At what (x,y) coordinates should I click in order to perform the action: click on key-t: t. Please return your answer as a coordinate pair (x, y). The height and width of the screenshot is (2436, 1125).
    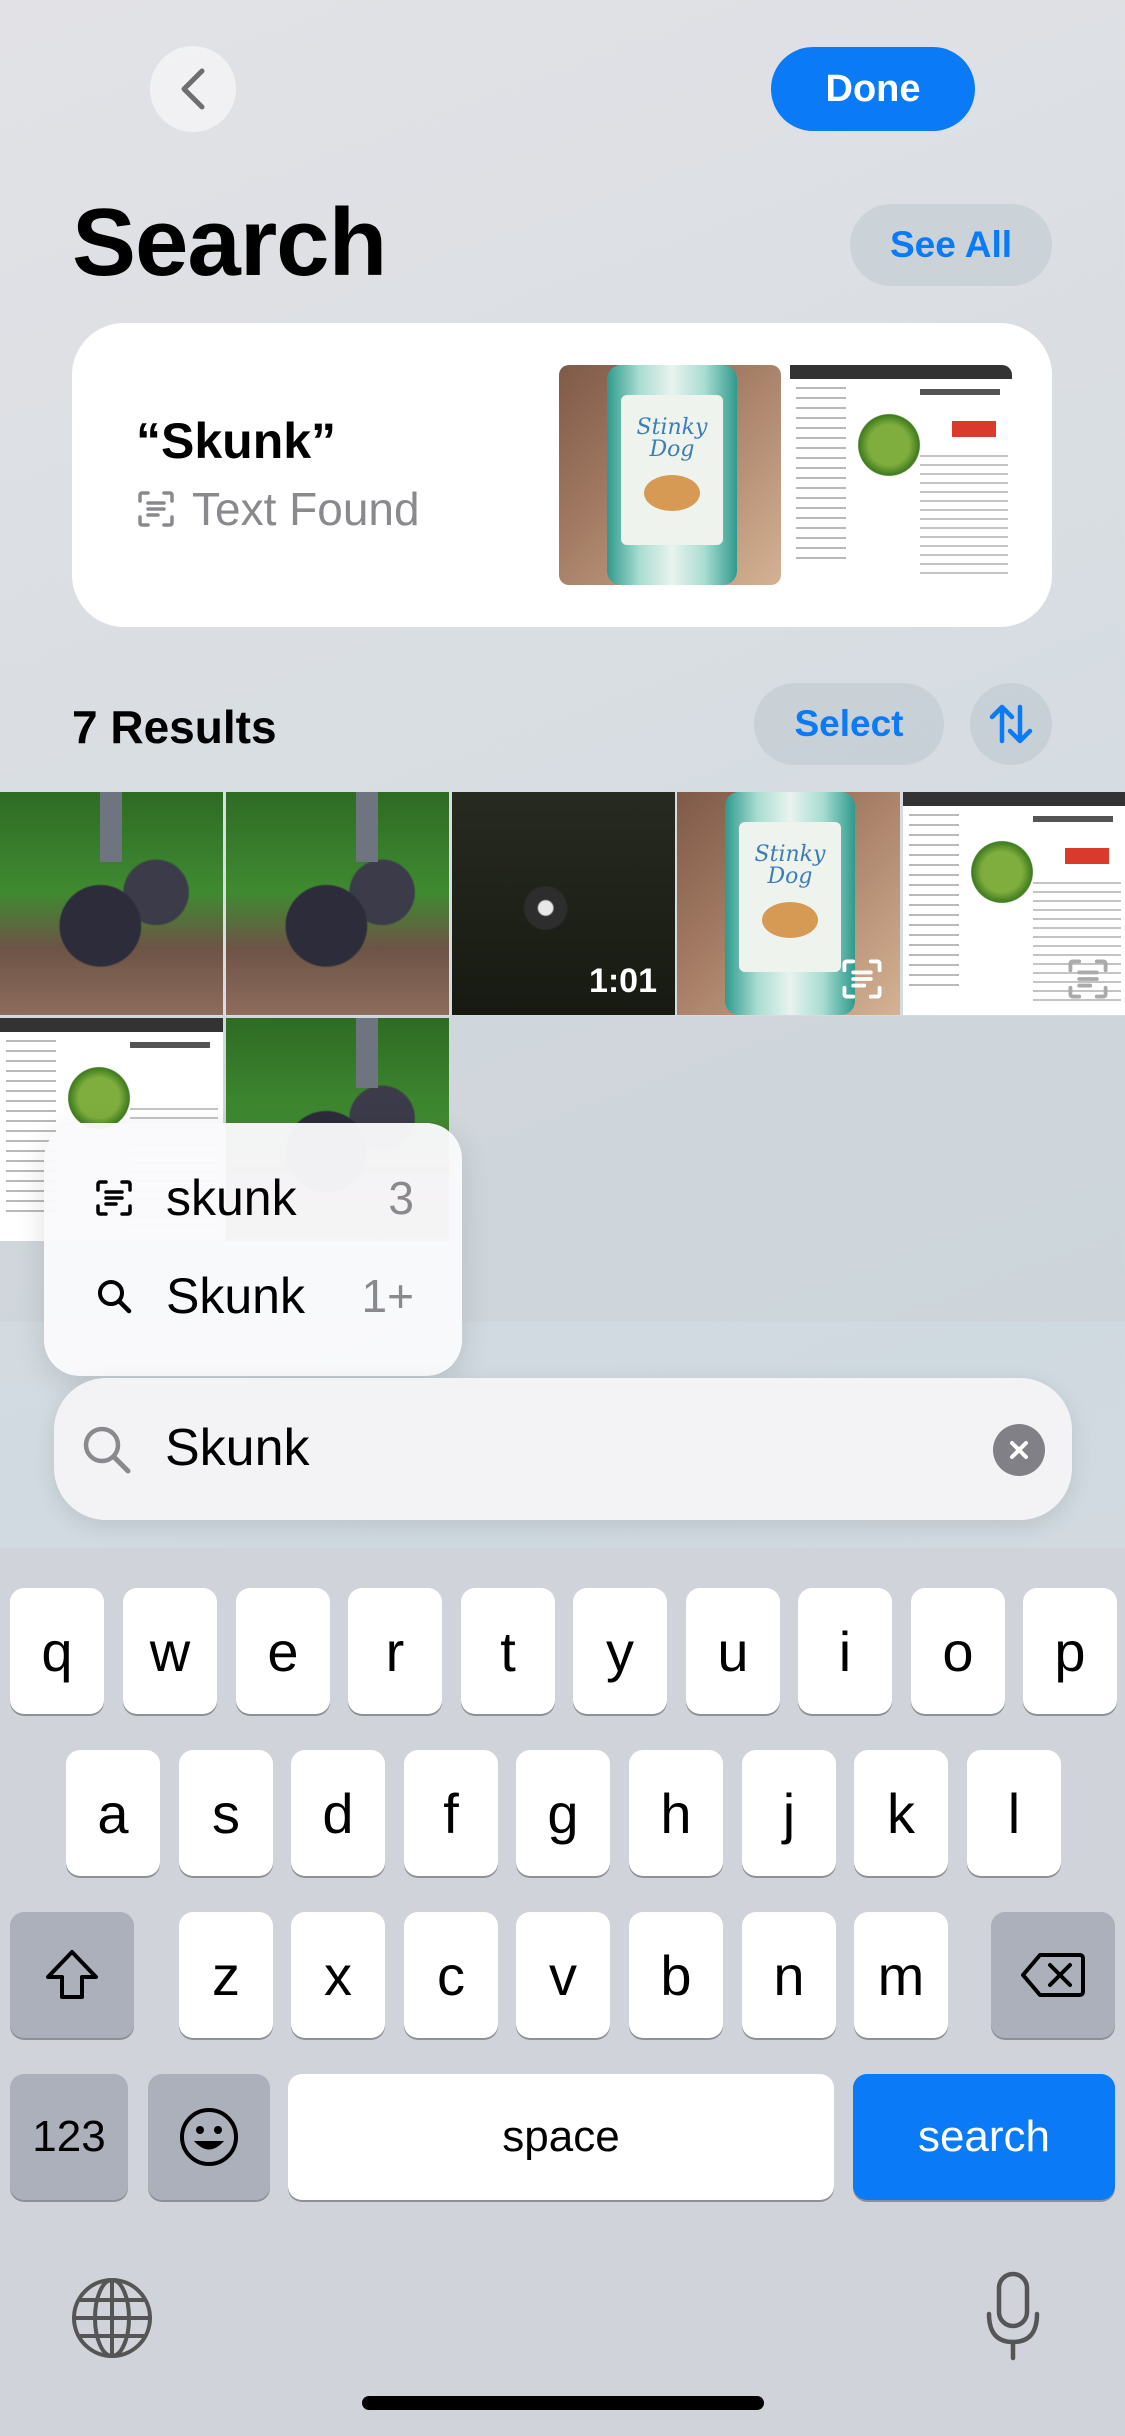
    Looking at the image, I should click on (508, 1651).